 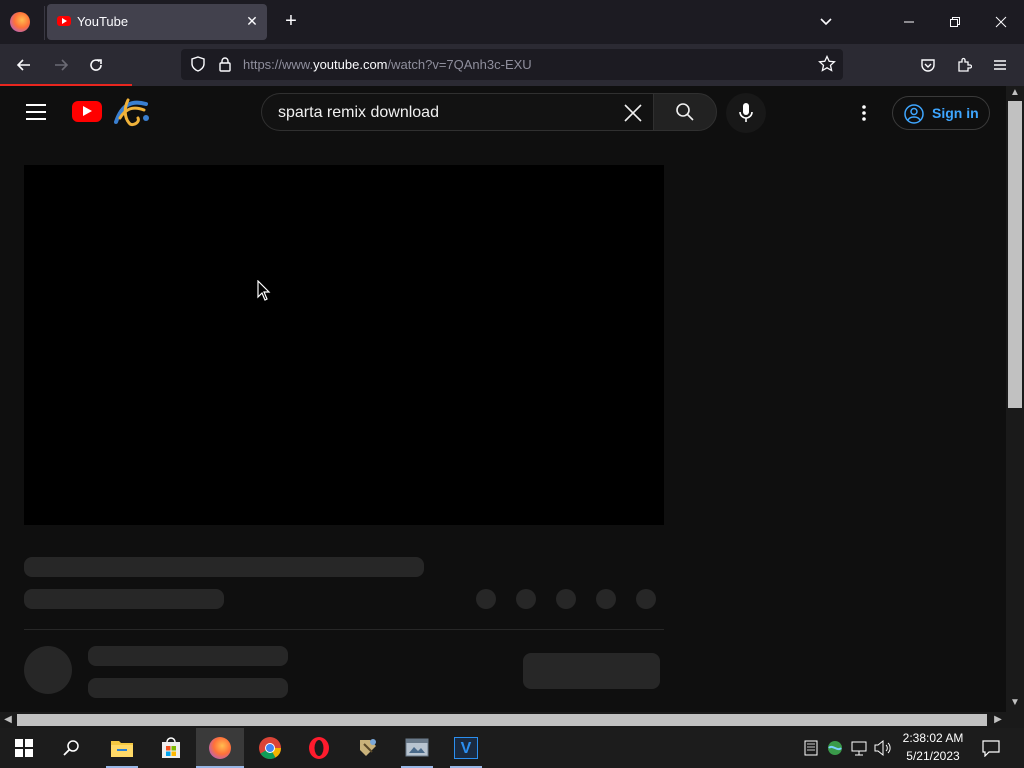 I want to click on taskbar-firefox, so click(x=220, y=748).